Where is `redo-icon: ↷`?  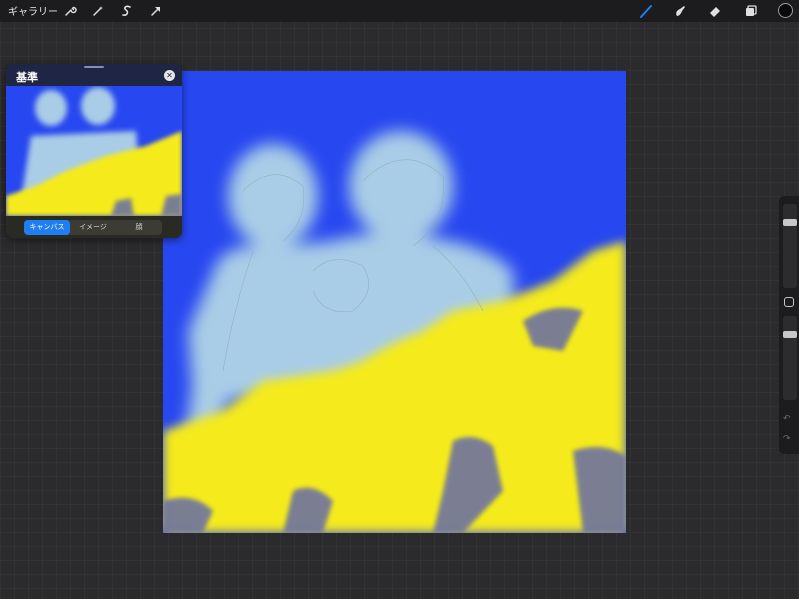 redo-icon: ↷ is located at coordinates (787, 439).